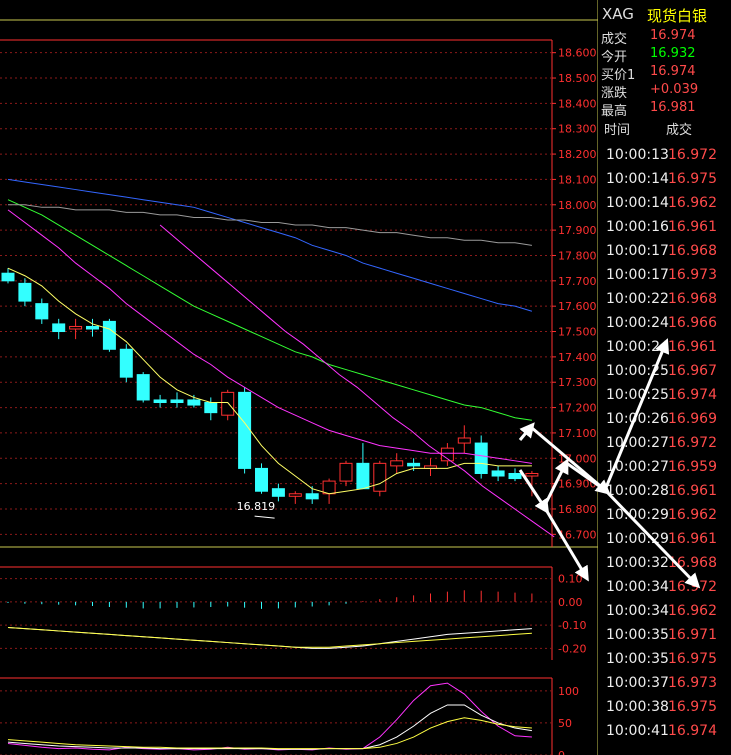  I want to click on y-tick-label: 17.800, so click(577, 255).